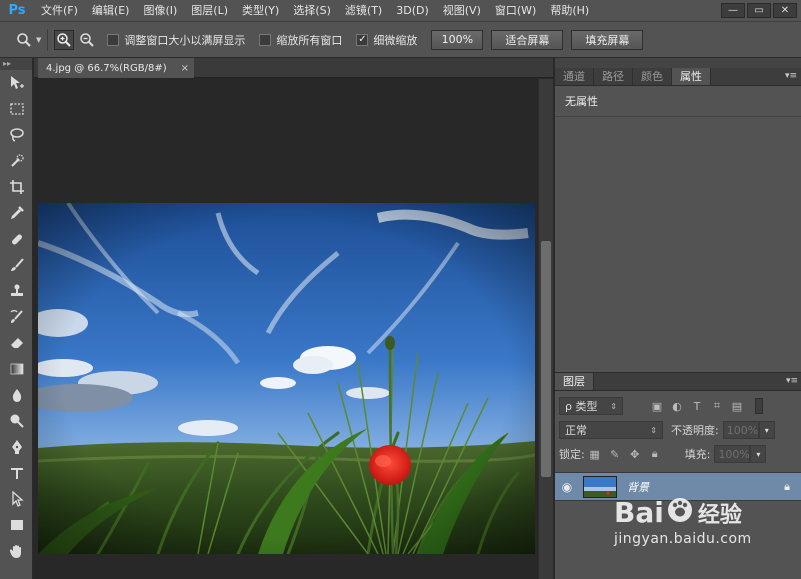 This screenshot has height=579, width=801. Describe the element at coordinates (569, 10) in the screenshot. I see `menu-help: 帮助(H)` at that location.